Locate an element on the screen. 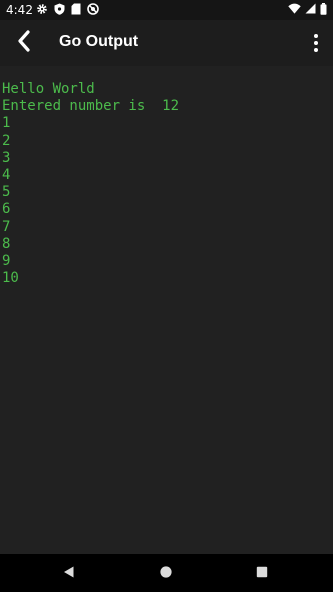 The width and height of the screenshot is (333, 592). output-line: 3 is located at coordinates (6, 157).